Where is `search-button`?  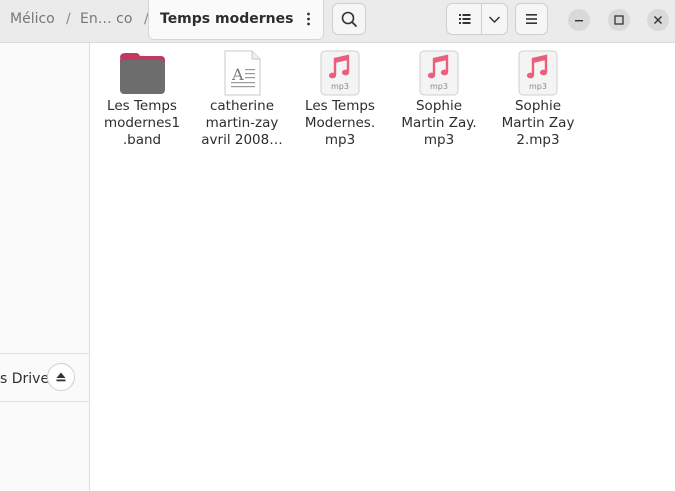 search-button is located at coordinates (349, 19).